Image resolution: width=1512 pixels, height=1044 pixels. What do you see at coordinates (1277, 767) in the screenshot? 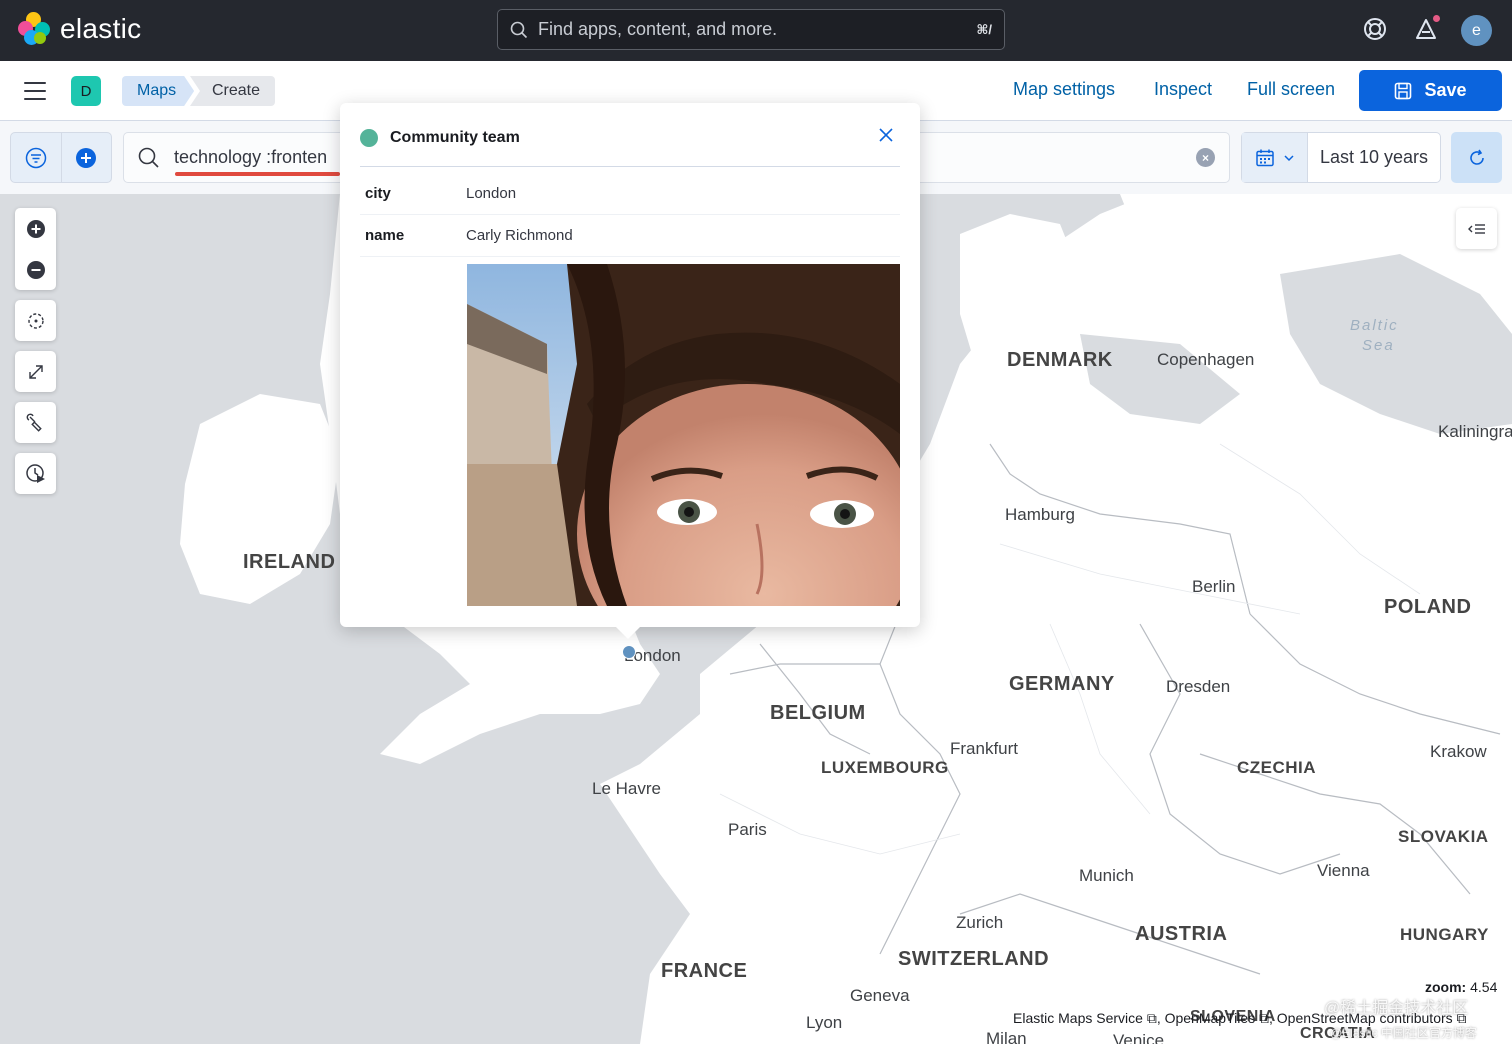
I see `label-czechia: CZECHIA` at bounding box center [1277, 767].